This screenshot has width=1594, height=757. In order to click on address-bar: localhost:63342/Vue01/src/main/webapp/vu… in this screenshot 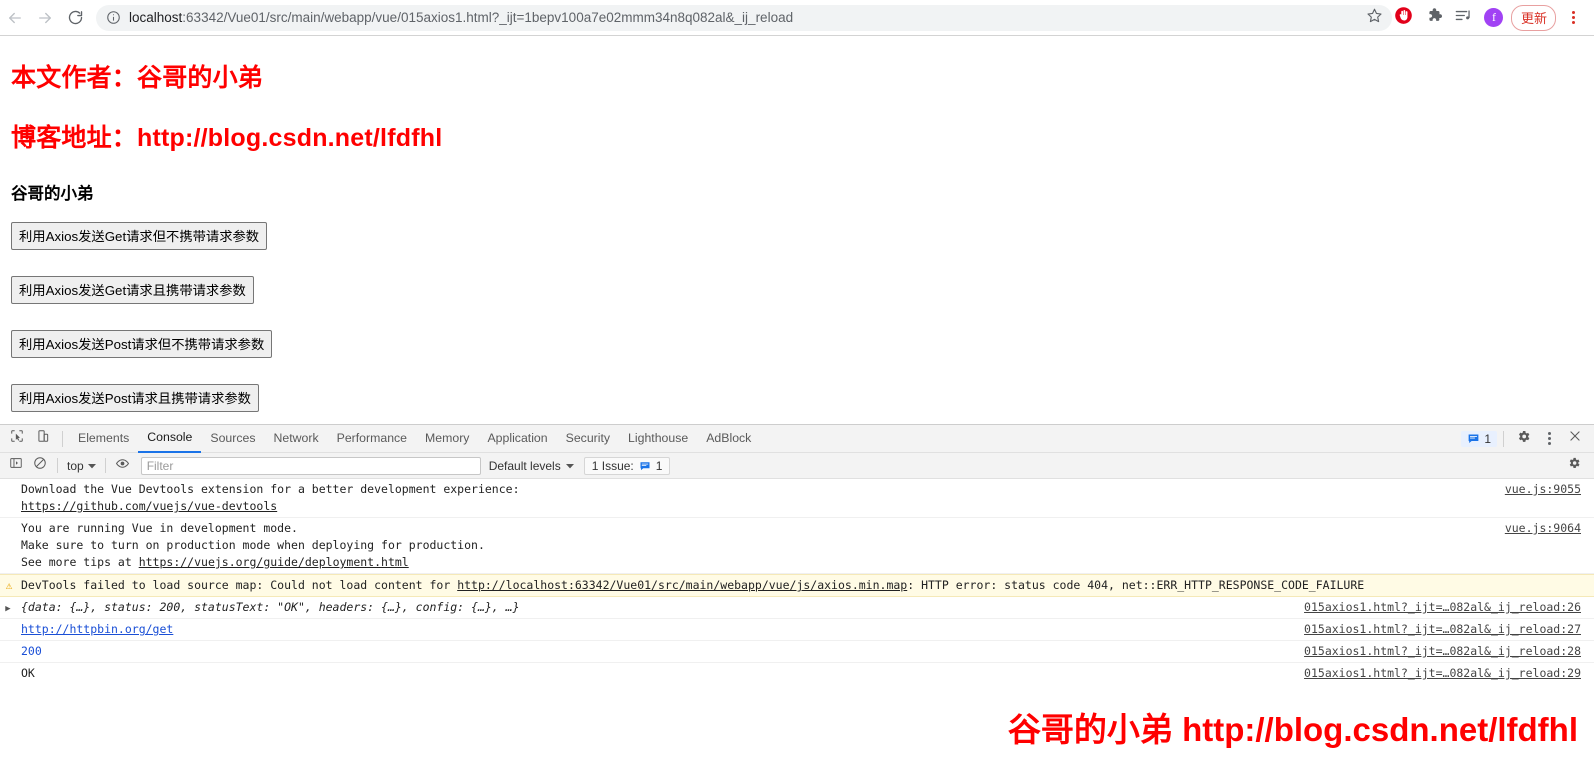, I will do `click(744, 17)`.